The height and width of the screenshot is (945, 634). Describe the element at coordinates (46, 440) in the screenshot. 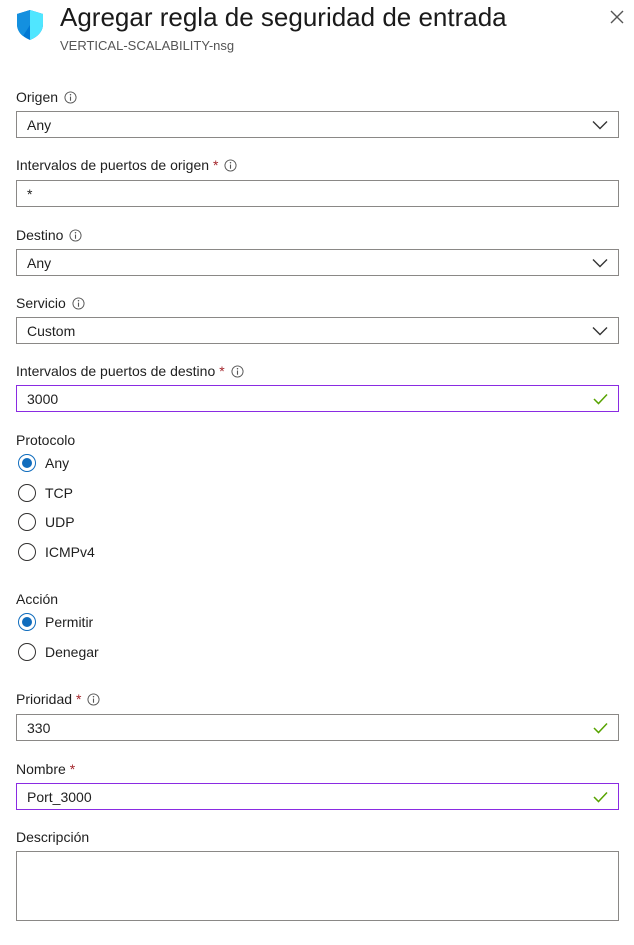

I see `protocolo-label: Protocolo` at that location.